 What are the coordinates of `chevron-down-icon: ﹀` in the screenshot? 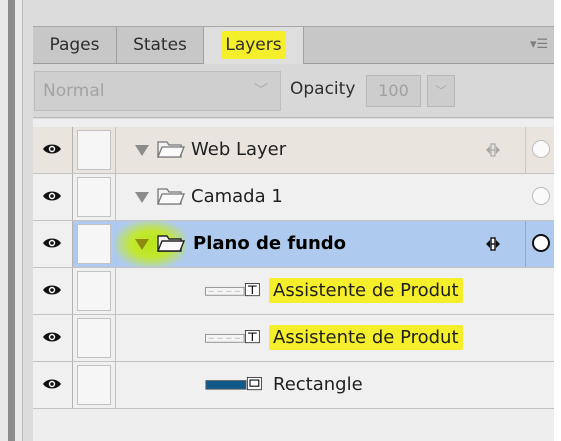 It's located at (261, 91).